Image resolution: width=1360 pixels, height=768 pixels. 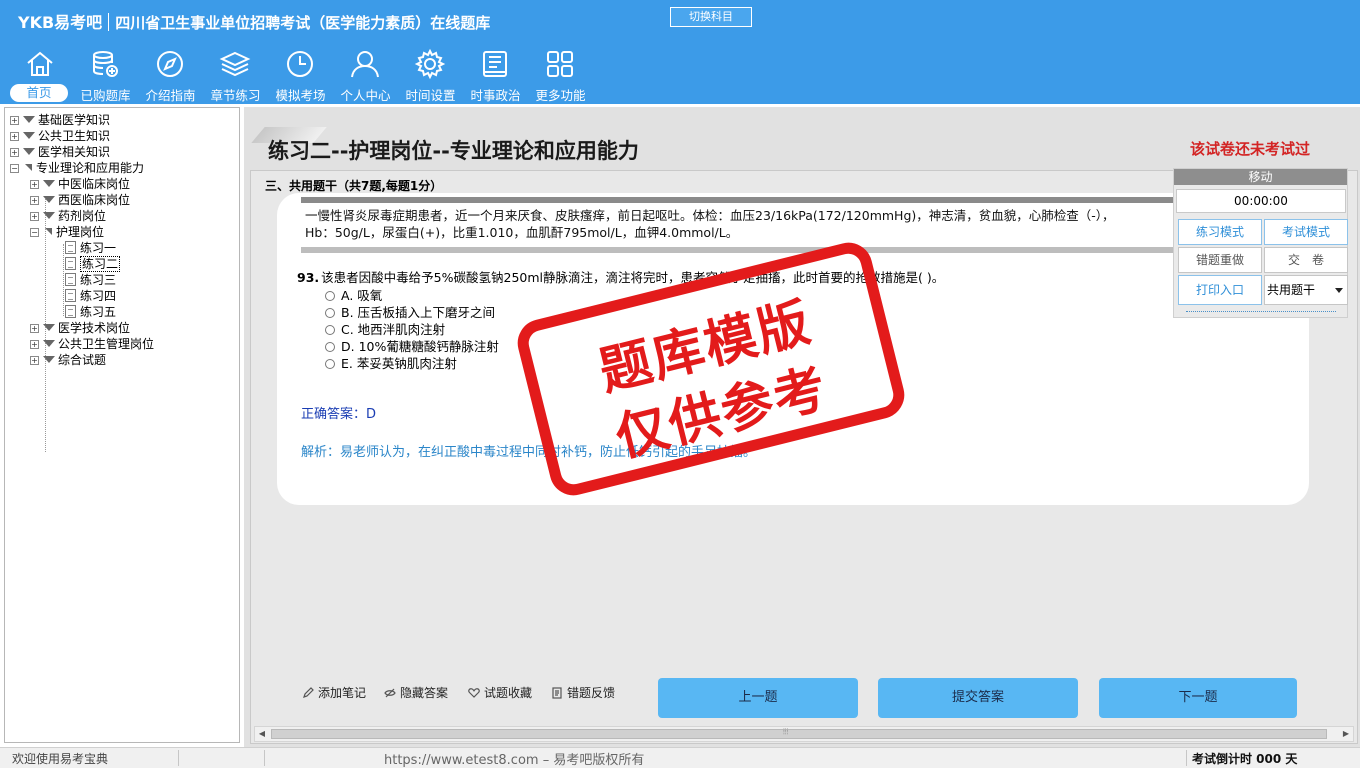 I want to click on tree-node-pharmacy: + 药剂岗位, so click(x=68, y=216).